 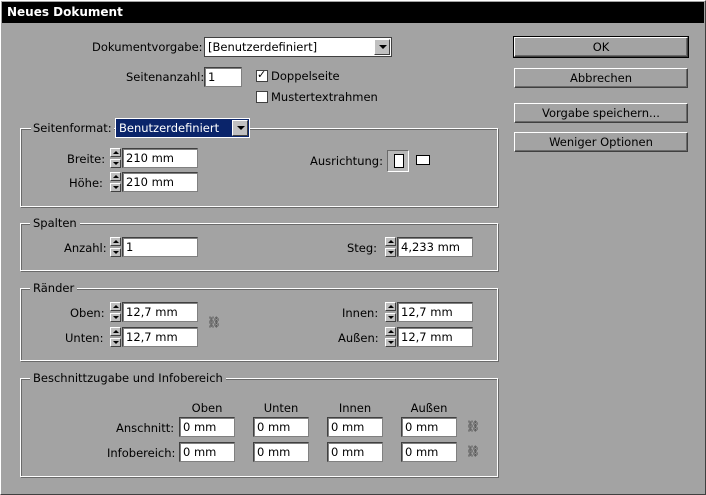 I want to click on gutter-input: 4,233 mm, so click(x=435, y=247).